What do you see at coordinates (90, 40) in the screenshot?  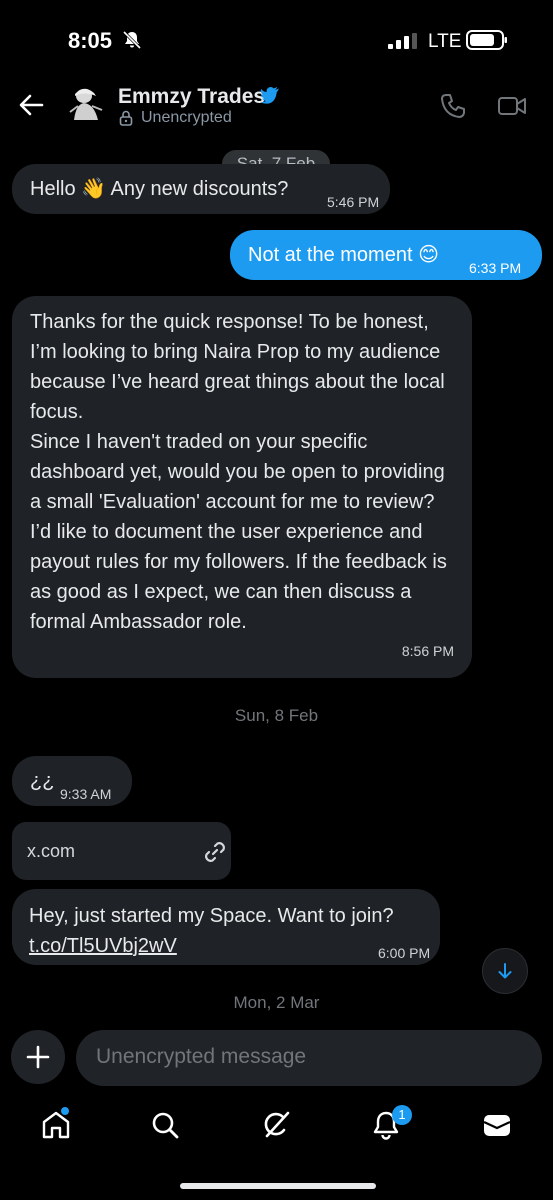 I see `status-time: 8:05` at bounding box center [90, 40].